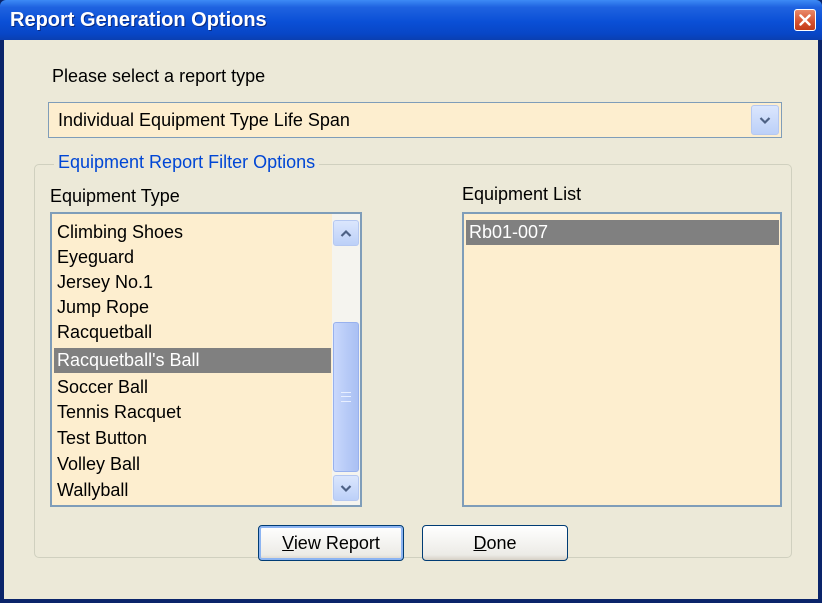 The width and height of the screenshot is (822, 603). Describe the element at coordinates (100, 438) in the screenshot. I see `list-item: Test Button` at that location.